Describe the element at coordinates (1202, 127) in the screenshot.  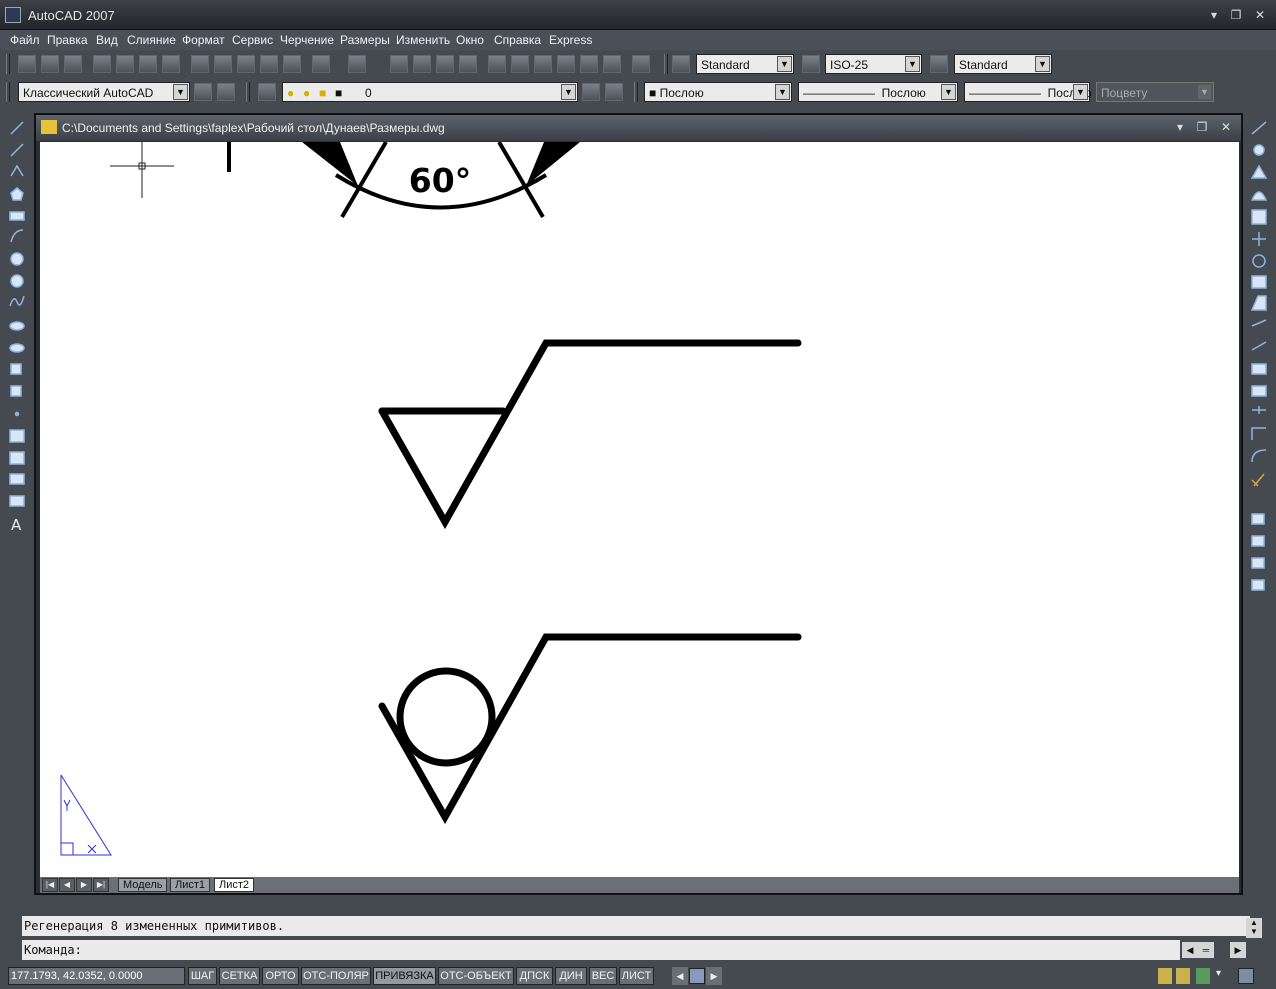
I see `doc-restore-icon: ❐` at that location.